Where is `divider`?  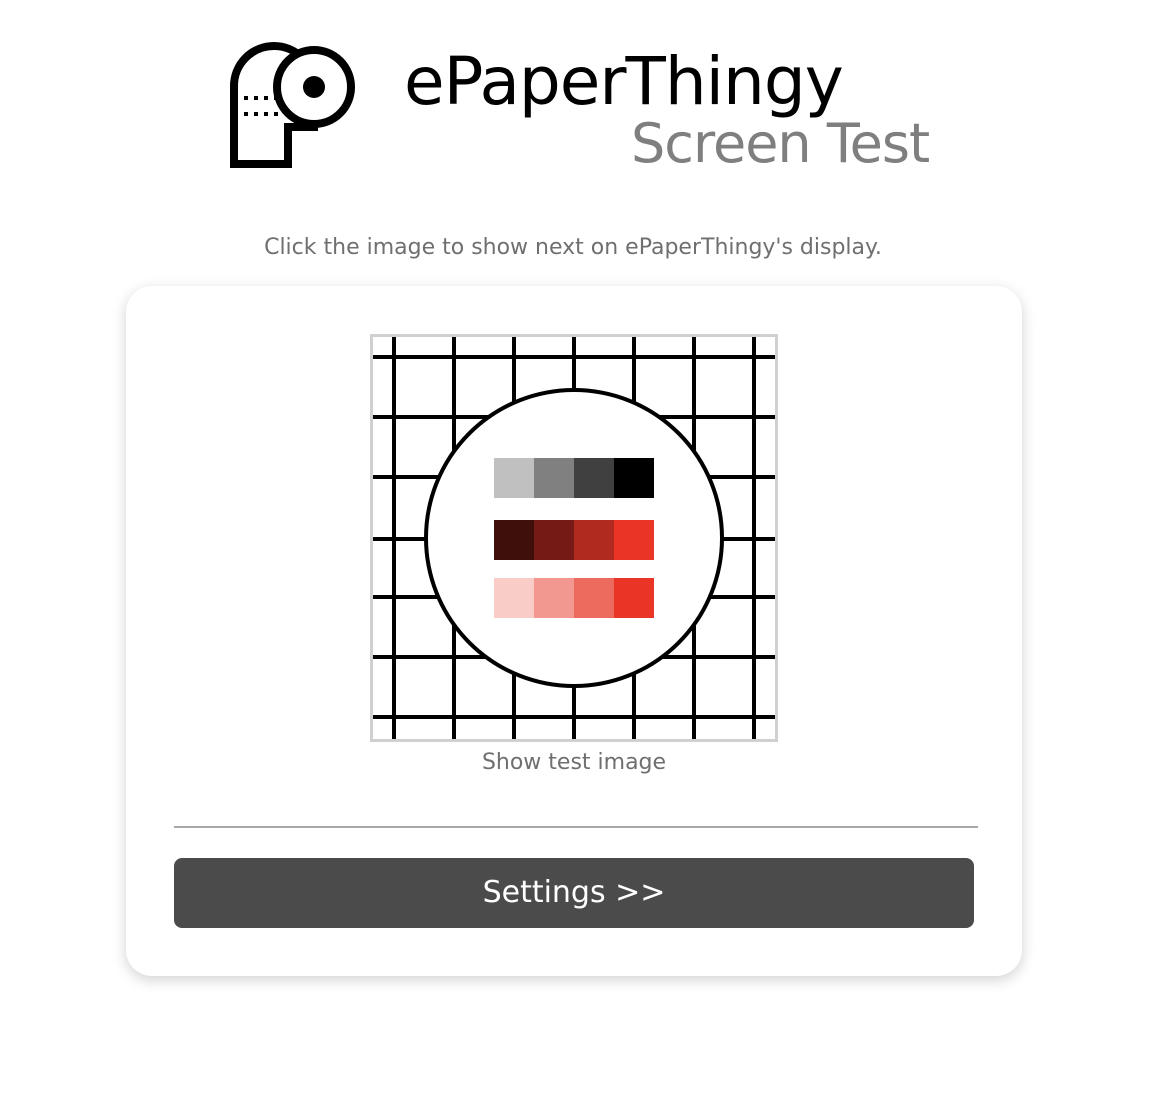
divider is located at coordinates (576, 827).